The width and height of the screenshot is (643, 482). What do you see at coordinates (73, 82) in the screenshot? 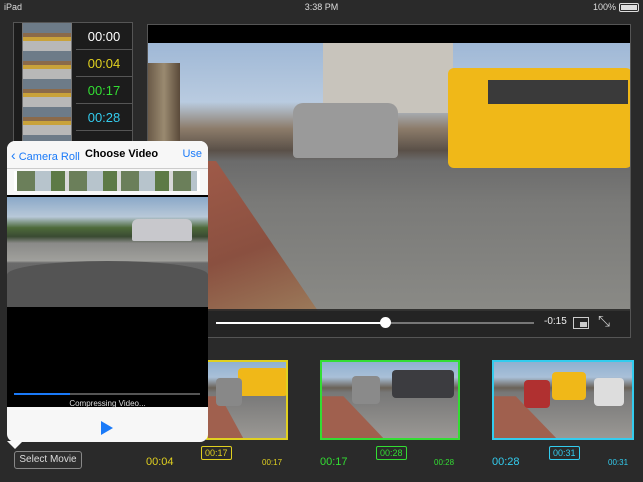
I see `segment-list-panel: 00:00 00:04 00:17 00:28` at bounding box center [73, 82].